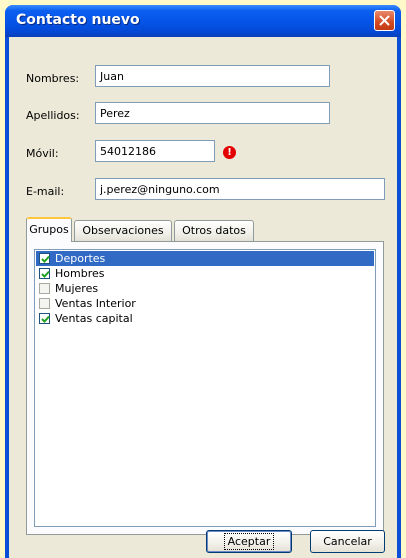 The image size is (406, 558). What do you see at coordinates (212, 113) in the screenshot?
I see `apellidos-field: Perez` at bounding box center [212, 113].